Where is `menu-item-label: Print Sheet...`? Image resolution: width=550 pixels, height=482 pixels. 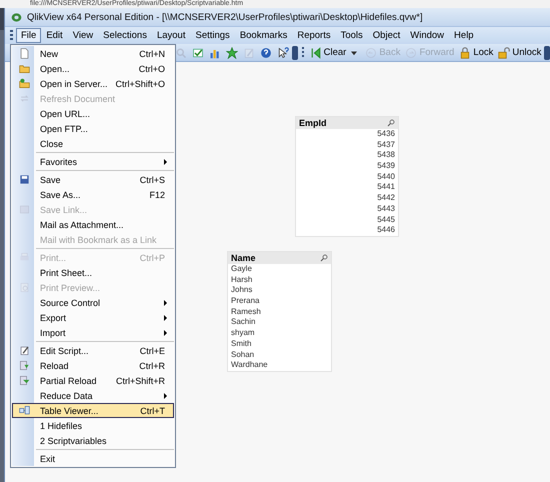 menu-item-label: Print Sheet... is located at coordinates (66, 273).